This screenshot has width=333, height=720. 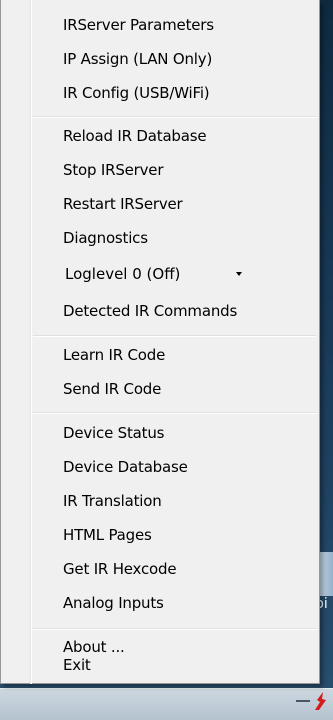 I want to click on menu-item-get-ir-hexcode: Get IR Hexcode, so click(x=160, y=571).